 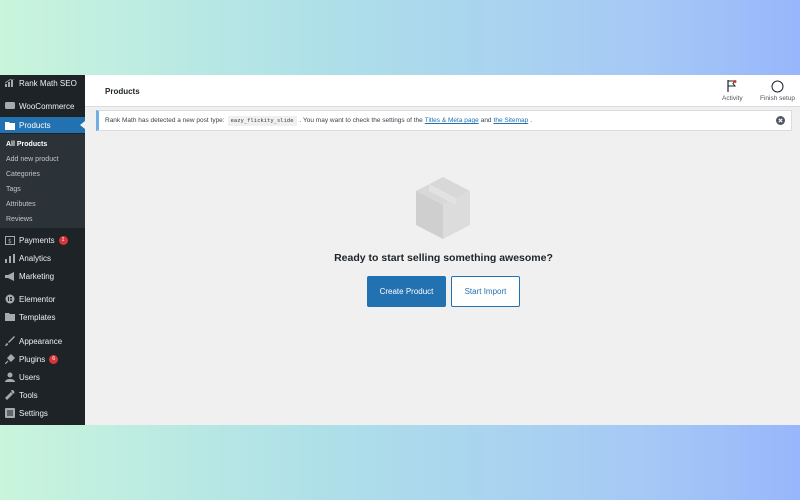 I want to click on payments-icon: $, so click(x=10, y=240).